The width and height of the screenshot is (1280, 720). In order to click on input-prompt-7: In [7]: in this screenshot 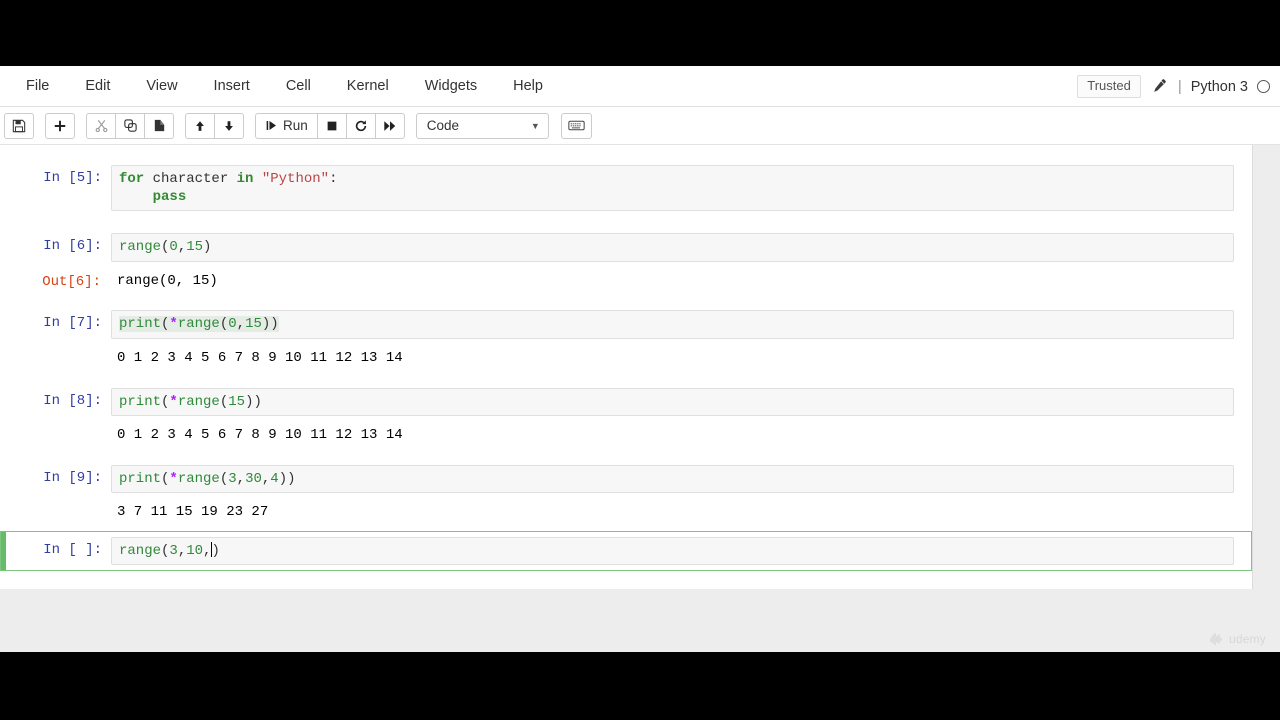, I will do `click(72, 323)`.